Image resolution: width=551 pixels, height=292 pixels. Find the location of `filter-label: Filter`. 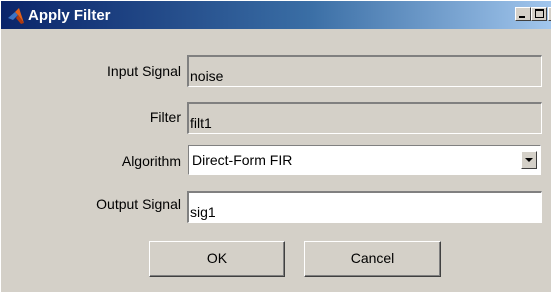

filter-label: Filter is located at coordinates (165, 117).